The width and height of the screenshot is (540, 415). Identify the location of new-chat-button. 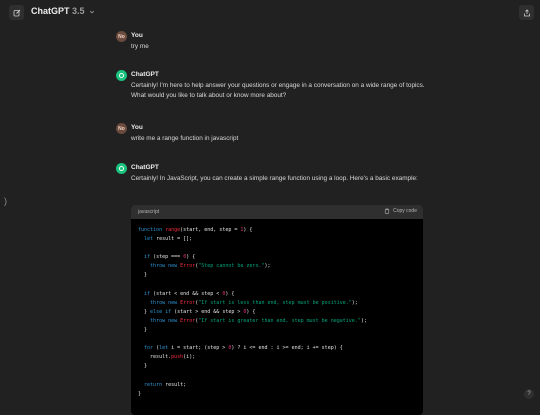
(16, 12).